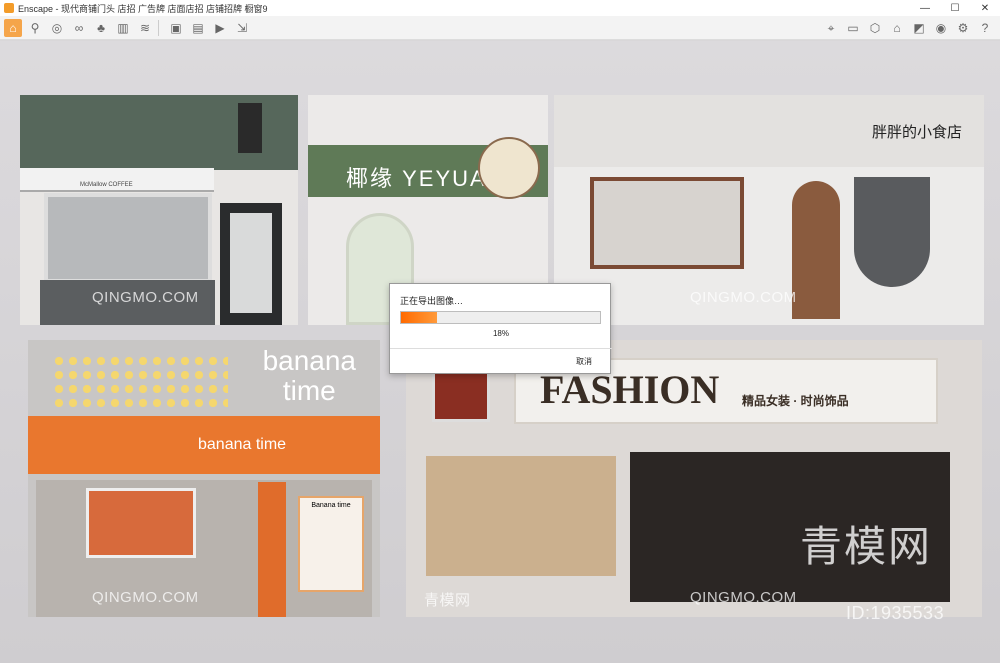  What do you see at coordinates (309, 360) in the screenshot?
I see `brand-line-1: banana` at bounding box center [309, 360].